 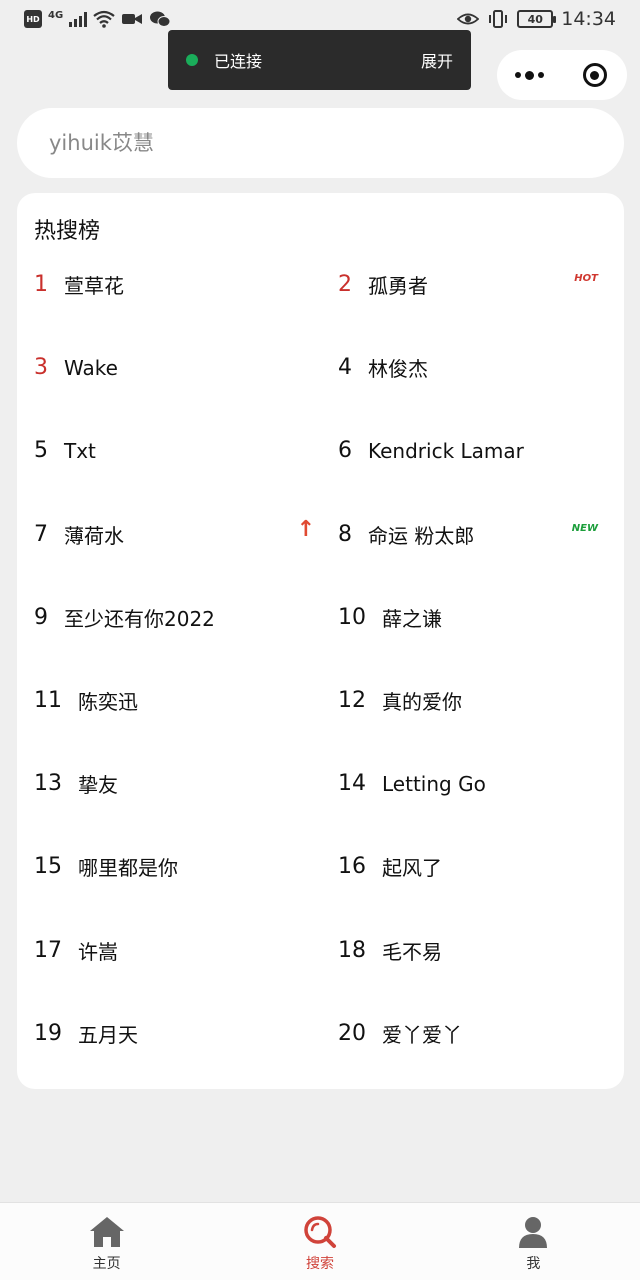 I want to click on hot-search-item: 9 至少还有你2022, so click(x=177, y=617).